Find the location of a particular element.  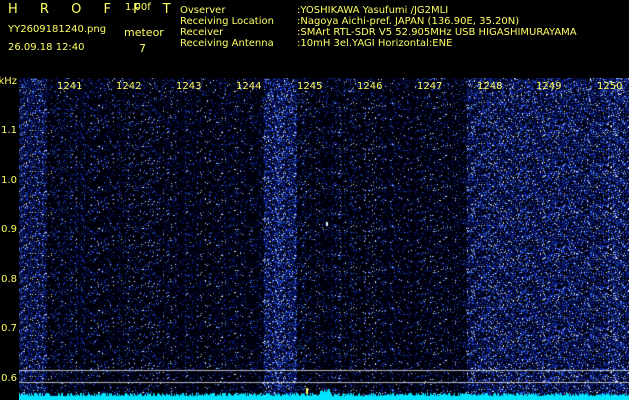

y-tick-label: 0.6 is located at coordinates (9, 378).